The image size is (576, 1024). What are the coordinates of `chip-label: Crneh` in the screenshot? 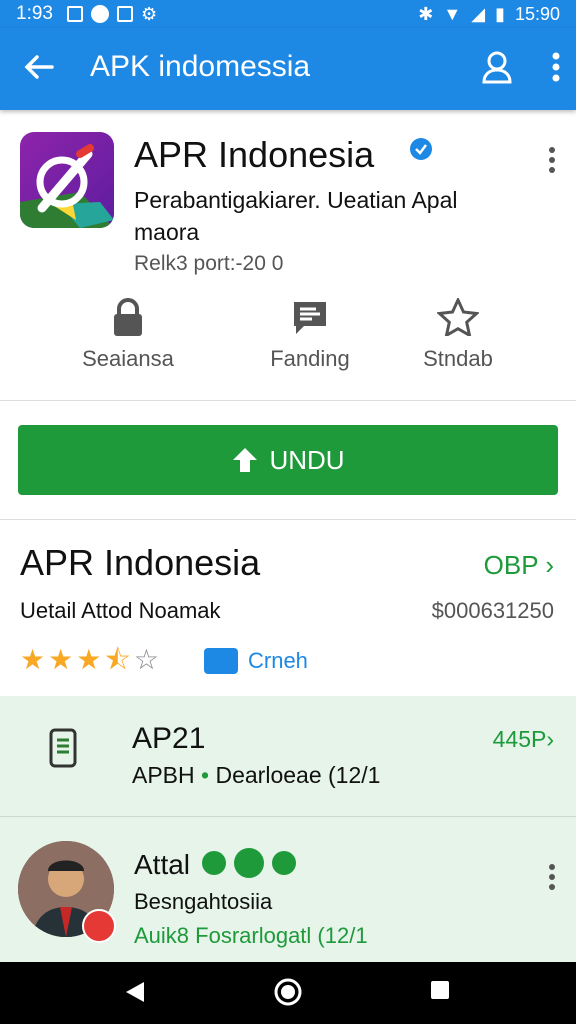 It's located at (278, 660).